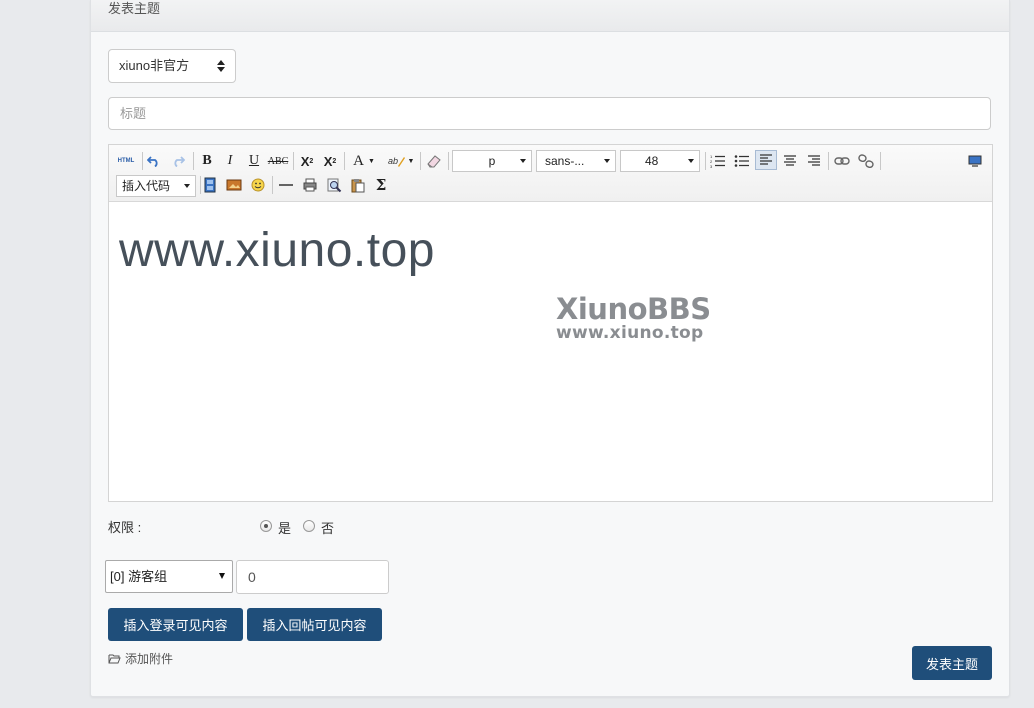 The image size is (1034, 708). Describe the element at coordinates (125, 527) in the screenshot. I see `permission-label: 权限 :` at that location.